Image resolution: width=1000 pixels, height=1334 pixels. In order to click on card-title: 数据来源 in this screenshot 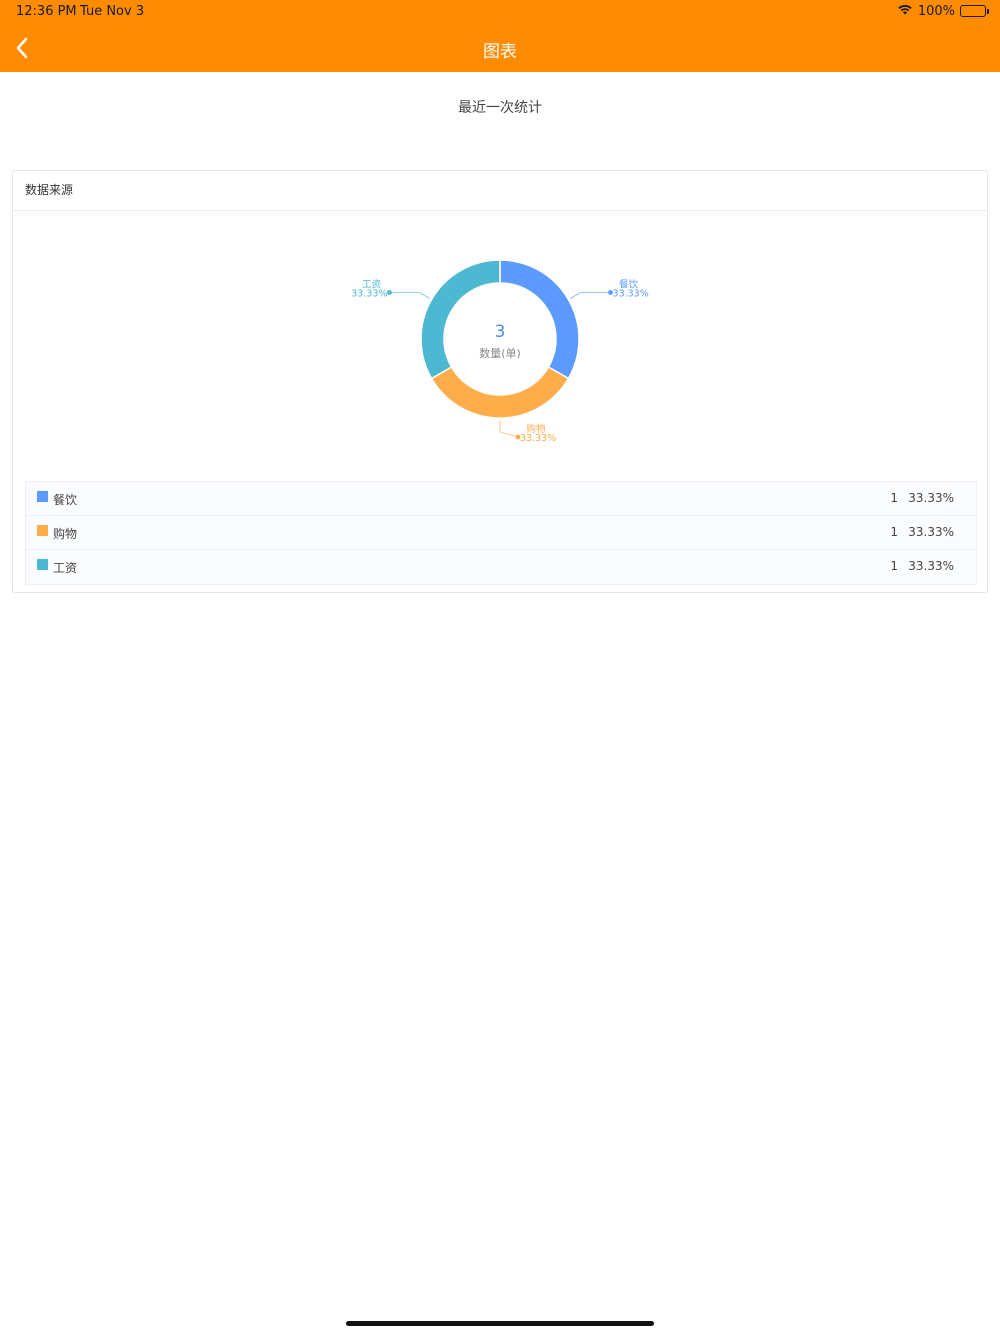, I will do `click(500, 191)`.